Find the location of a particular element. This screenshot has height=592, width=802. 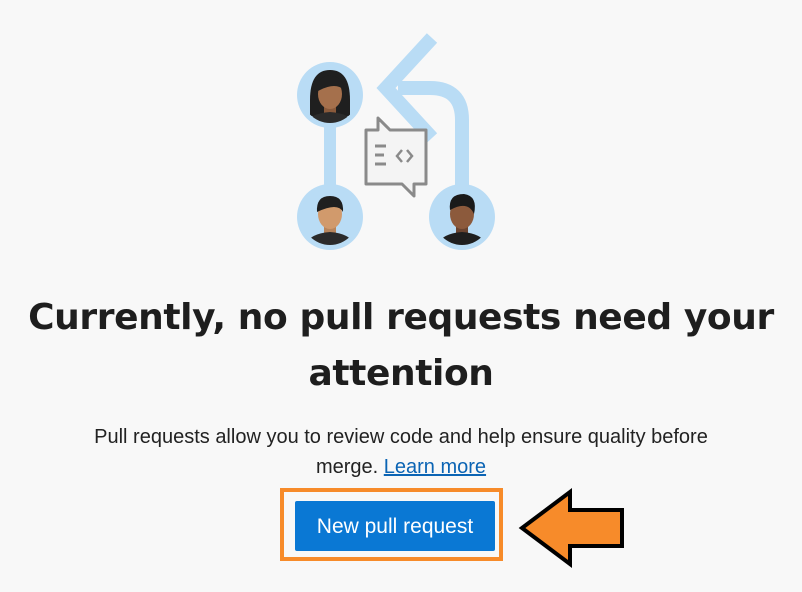

return-arrow-icon is located at coordinates (396, 124).